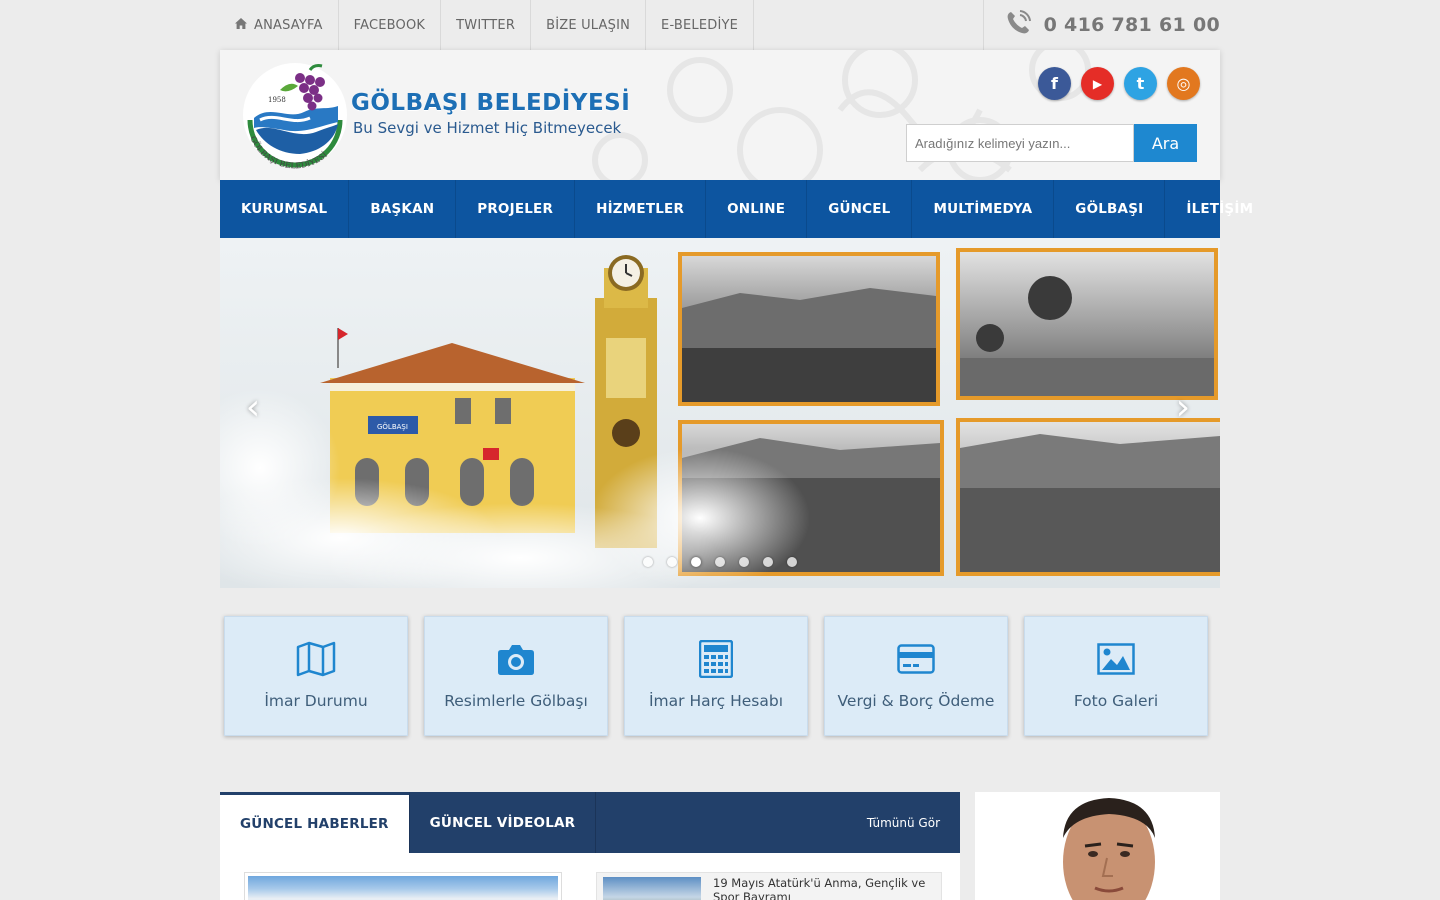 The image size is (1440, 900). I want to click on mayor-portrait, so click(1097, 846).